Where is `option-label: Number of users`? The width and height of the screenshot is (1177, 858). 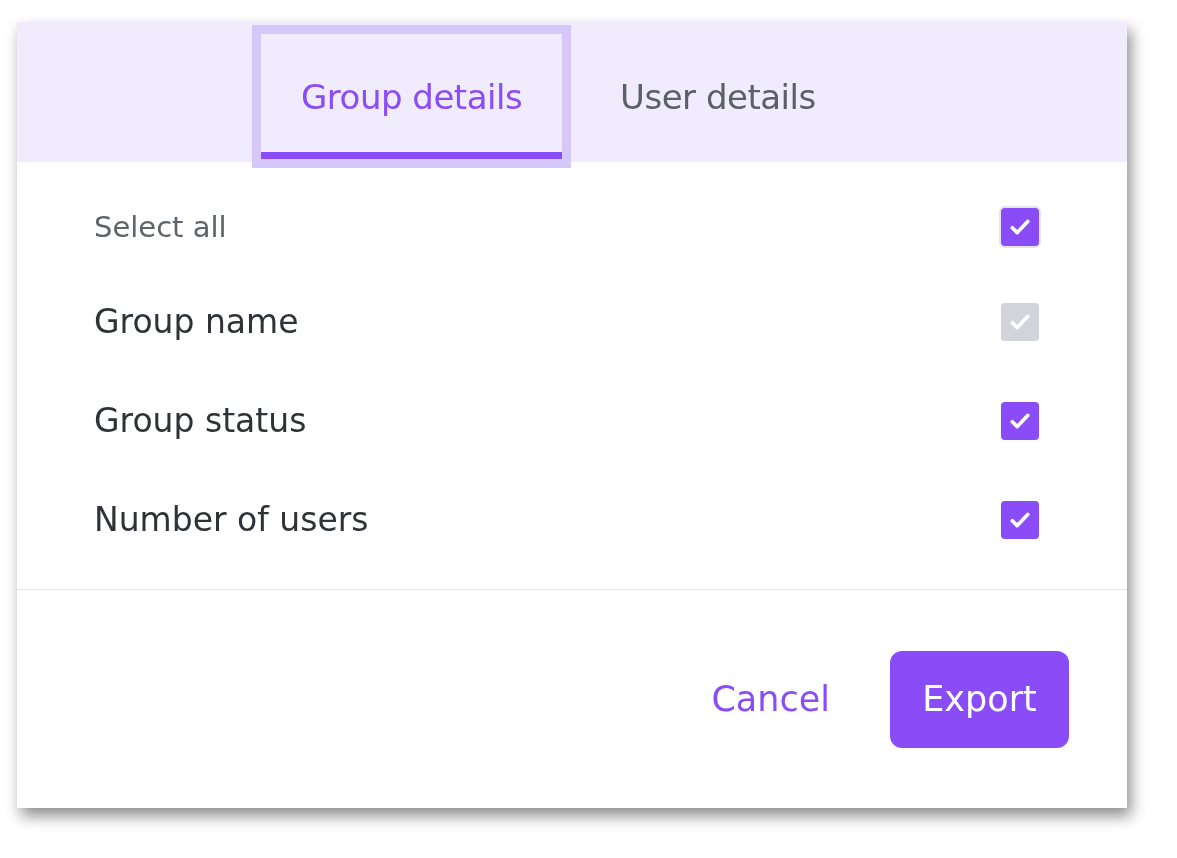 option-label: Number of users is located at coordinates (231, 519).